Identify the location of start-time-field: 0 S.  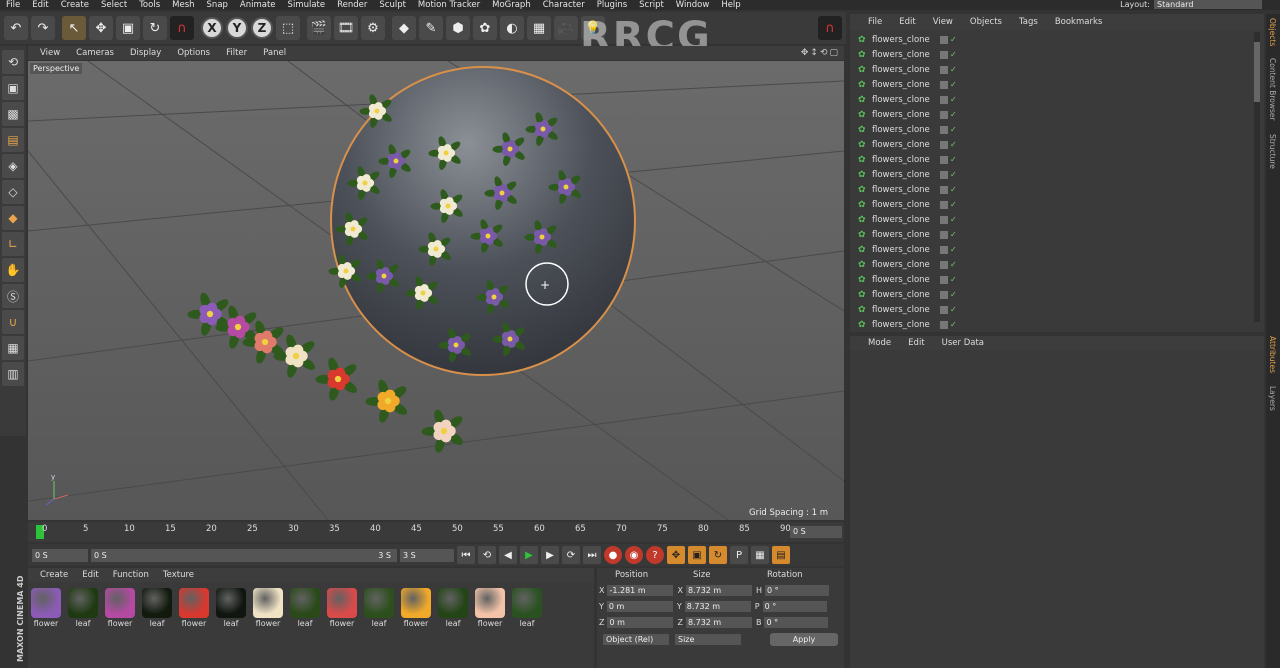
(60, 555).